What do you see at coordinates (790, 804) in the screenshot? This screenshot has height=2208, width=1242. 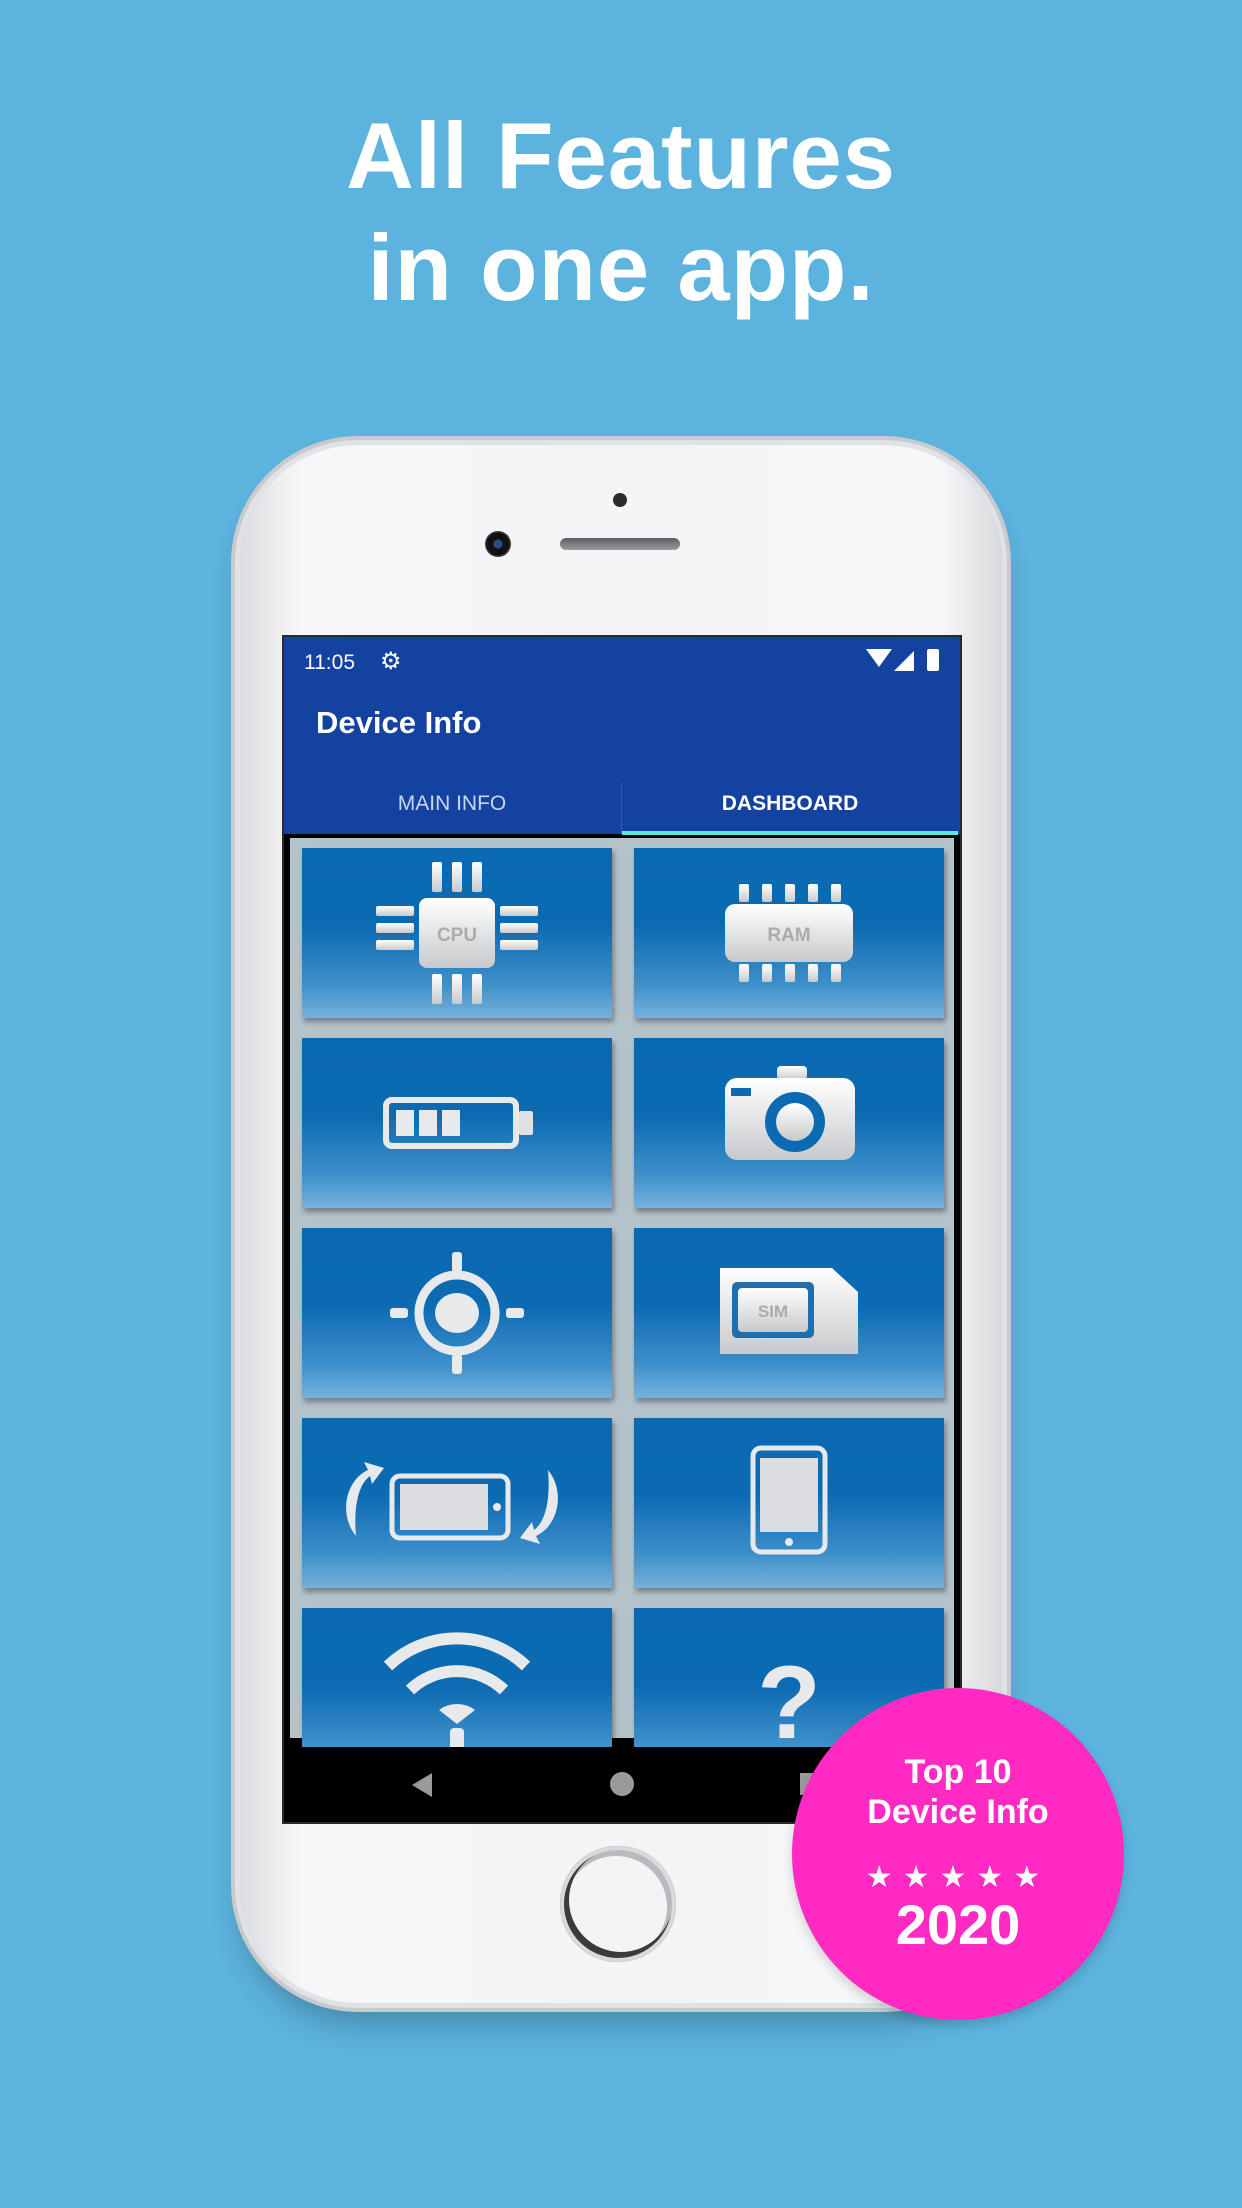 I see `tab-dashboard: DASHBOARD` at bounding box center [790, 804].